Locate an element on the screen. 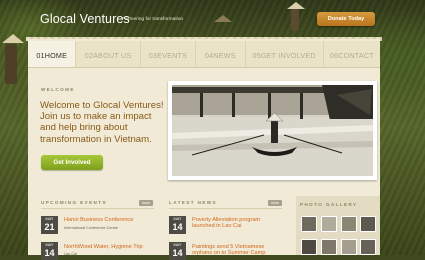 The image size is (425, 260). gallery-heading: PHOTO GALLERY is located at coordinates (329, 204).